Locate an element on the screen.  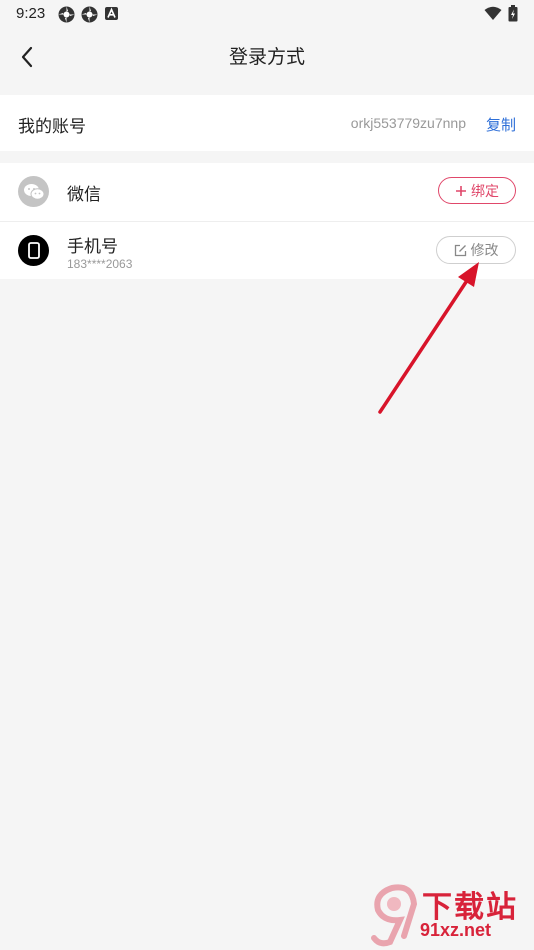
wechat-label: 微信 is located at coordinates (84, 195).